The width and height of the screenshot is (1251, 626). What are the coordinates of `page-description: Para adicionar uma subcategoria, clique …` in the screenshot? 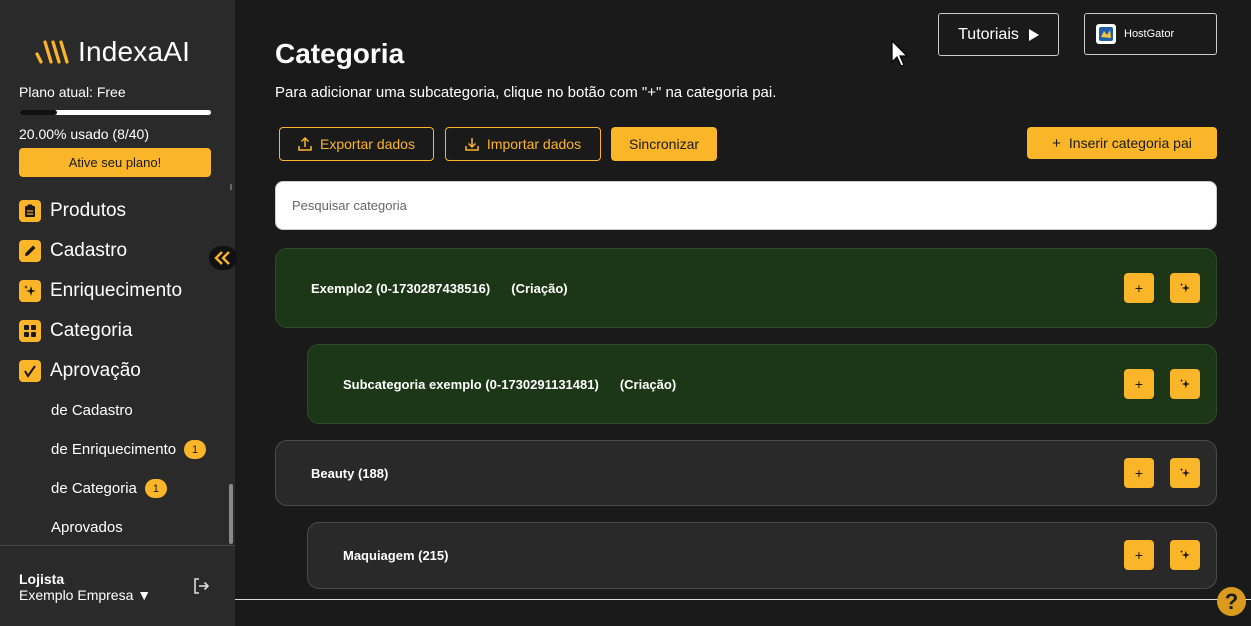 It's located at (526, 92).